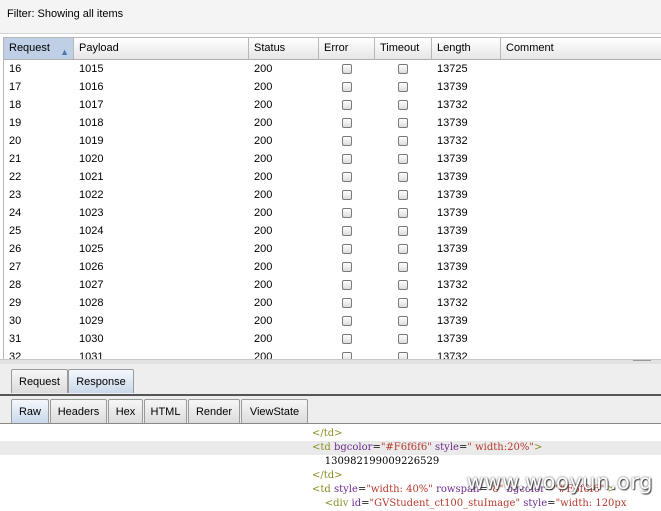 The height and width of the screenshot is (511, 661). Describe the element at coordinates (91, 69) in the screenshot. I see `payload-cell: 1015` at that location.